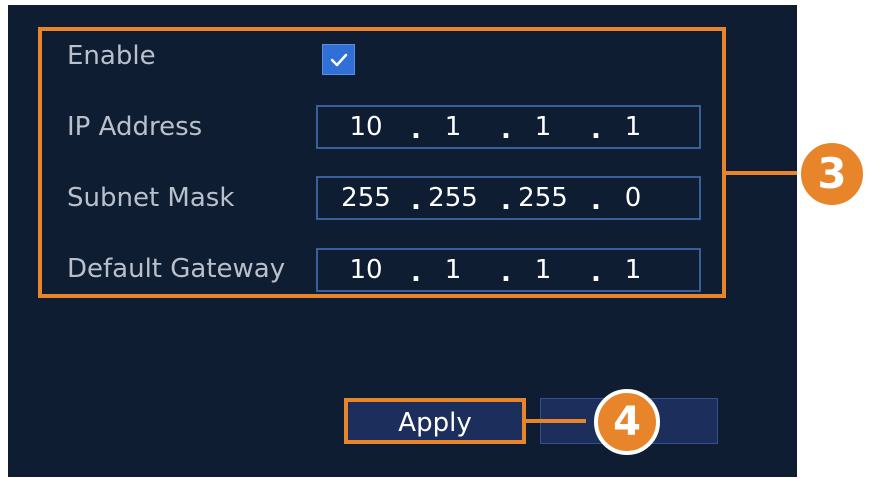 The image size is (874, 479). I want to click on subnet-octet-3: 255, so click(543, 198).